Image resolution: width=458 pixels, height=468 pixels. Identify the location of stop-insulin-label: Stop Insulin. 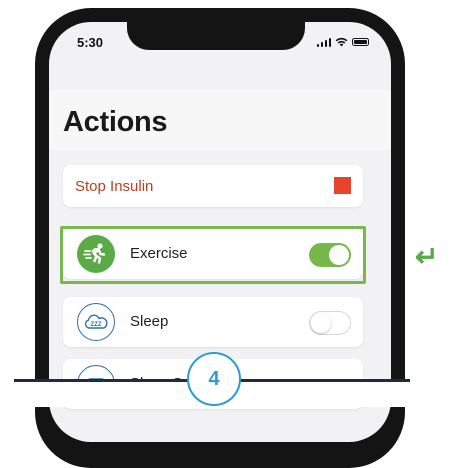
(114, 186).